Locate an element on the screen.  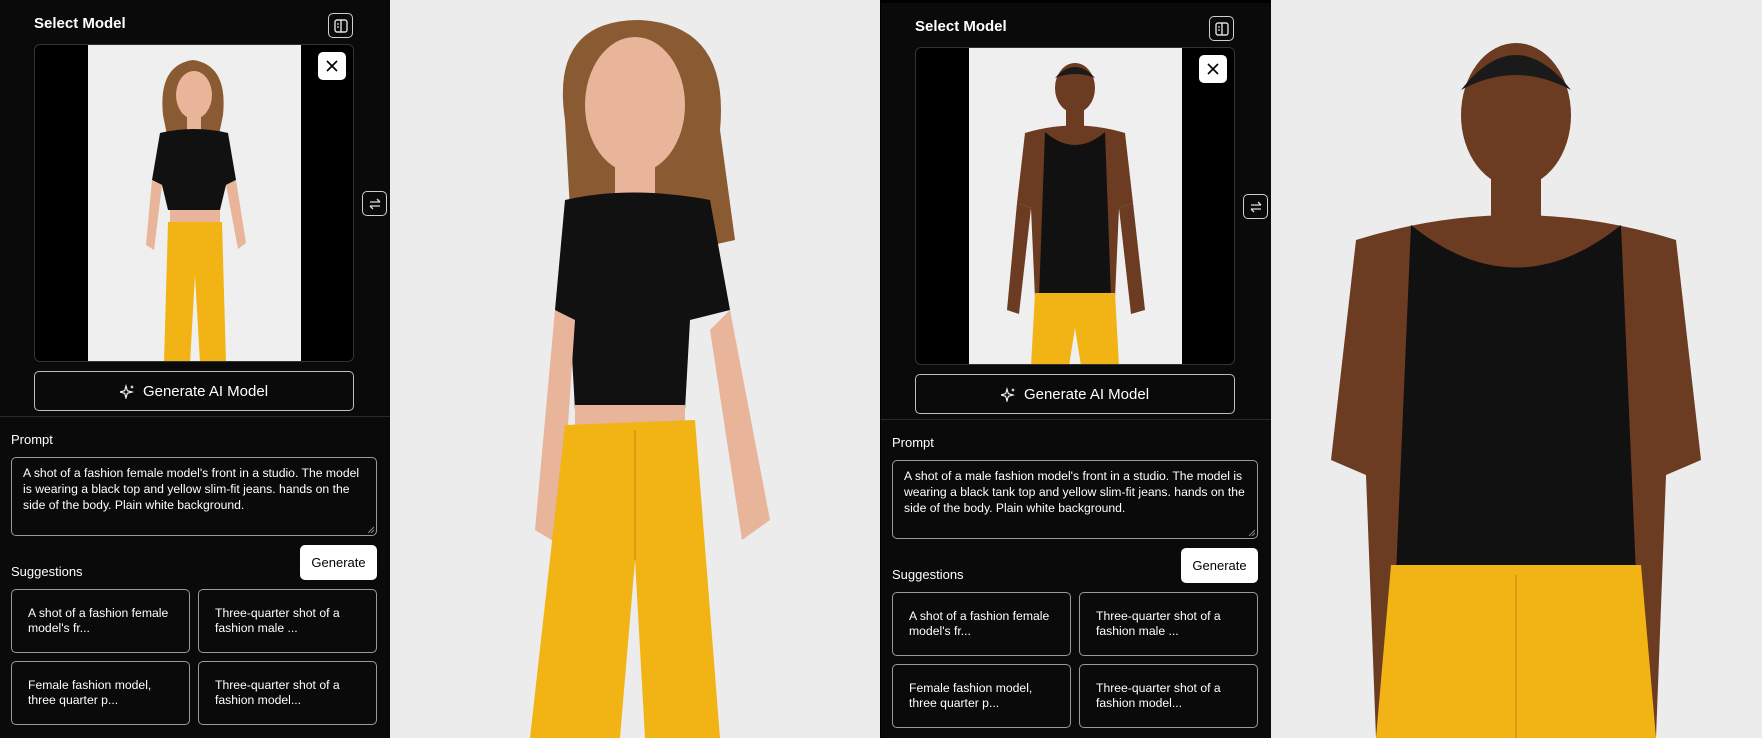
male-model-image is located at coordinates (1075, 206).